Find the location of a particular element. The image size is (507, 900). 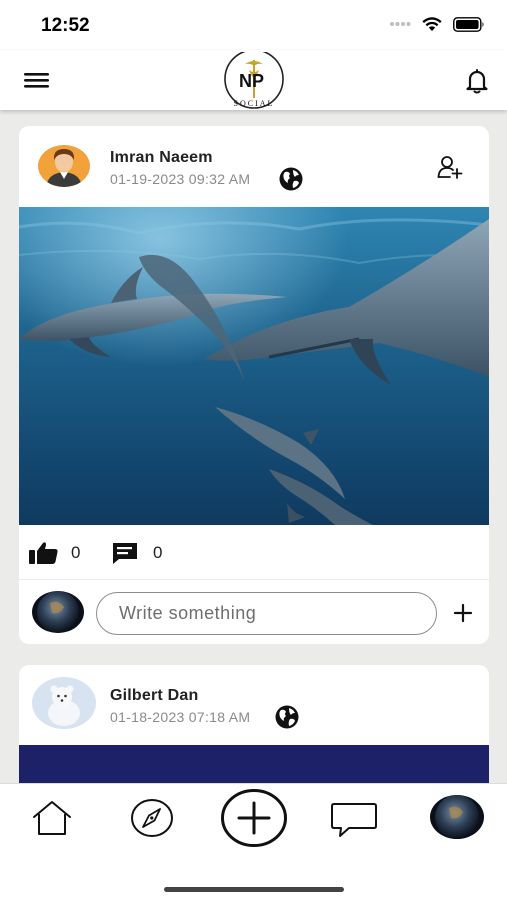

logo-subtitle: SOCIAL is located at coordinates (254, 103).